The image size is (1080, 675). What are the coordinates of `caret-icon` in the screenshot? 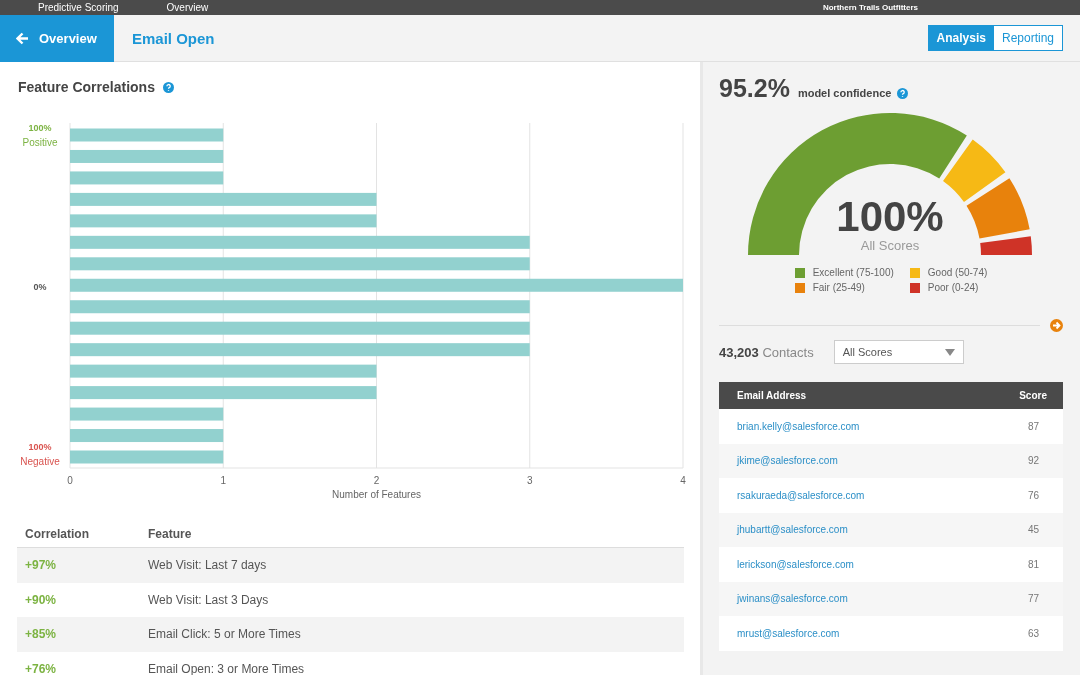 It's located at (949, 352).